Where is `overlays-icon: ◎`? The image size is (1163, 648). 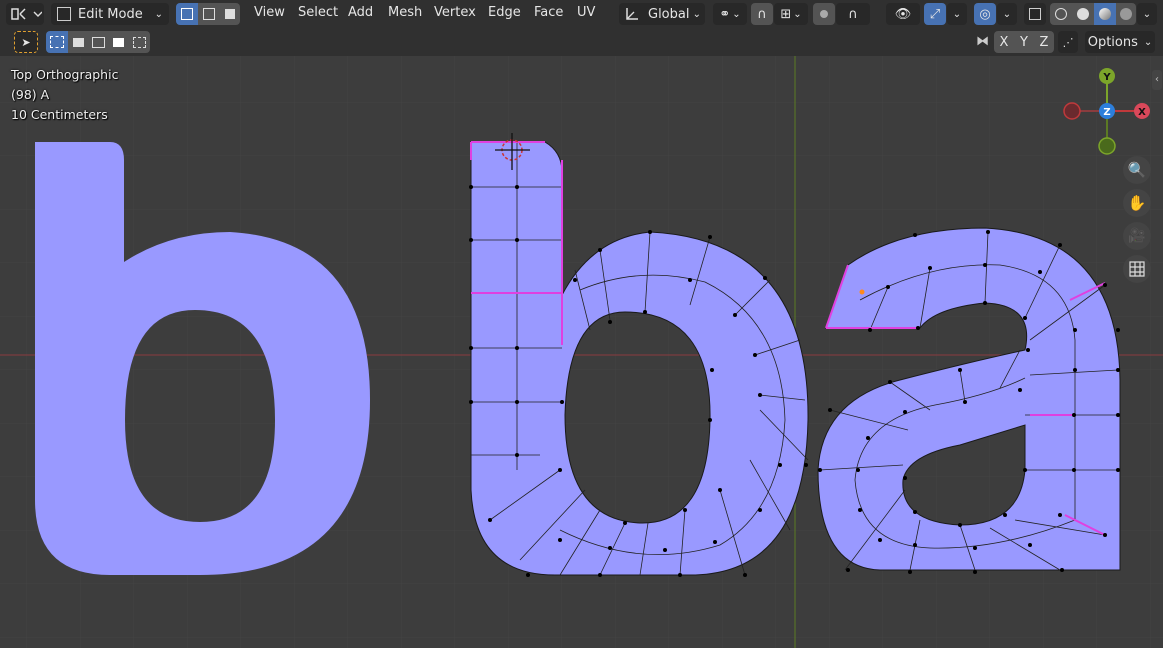
overlays-icon: ◎ is located at coordinates (985, 14).